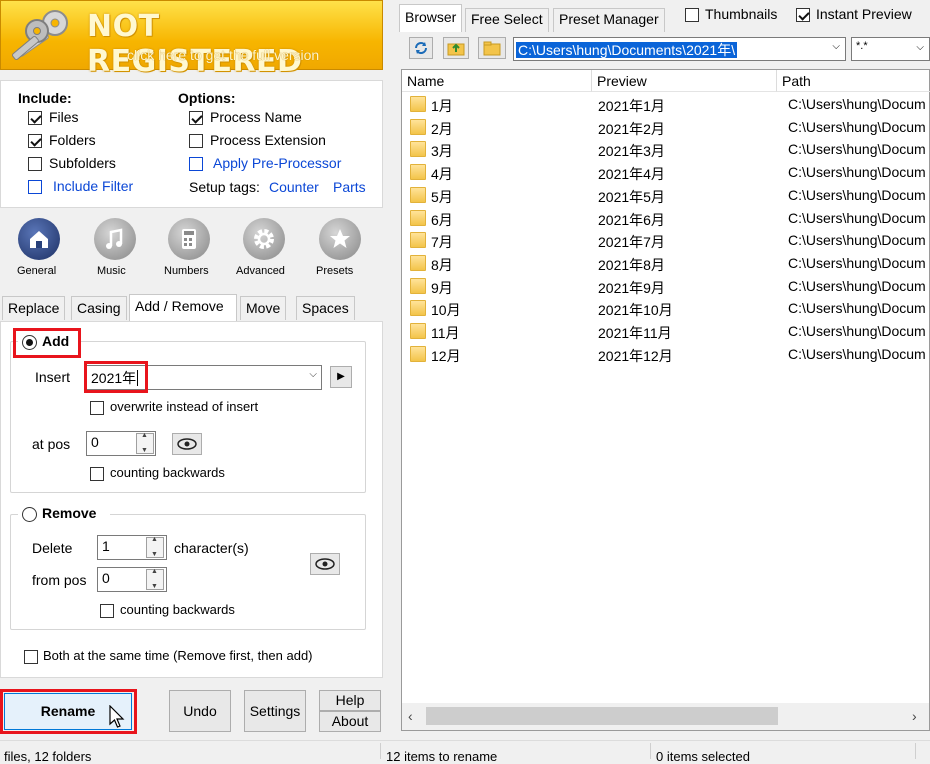 This screenshot has width=930, height=764. I want to click on music-note-icon, so click(114, 238).